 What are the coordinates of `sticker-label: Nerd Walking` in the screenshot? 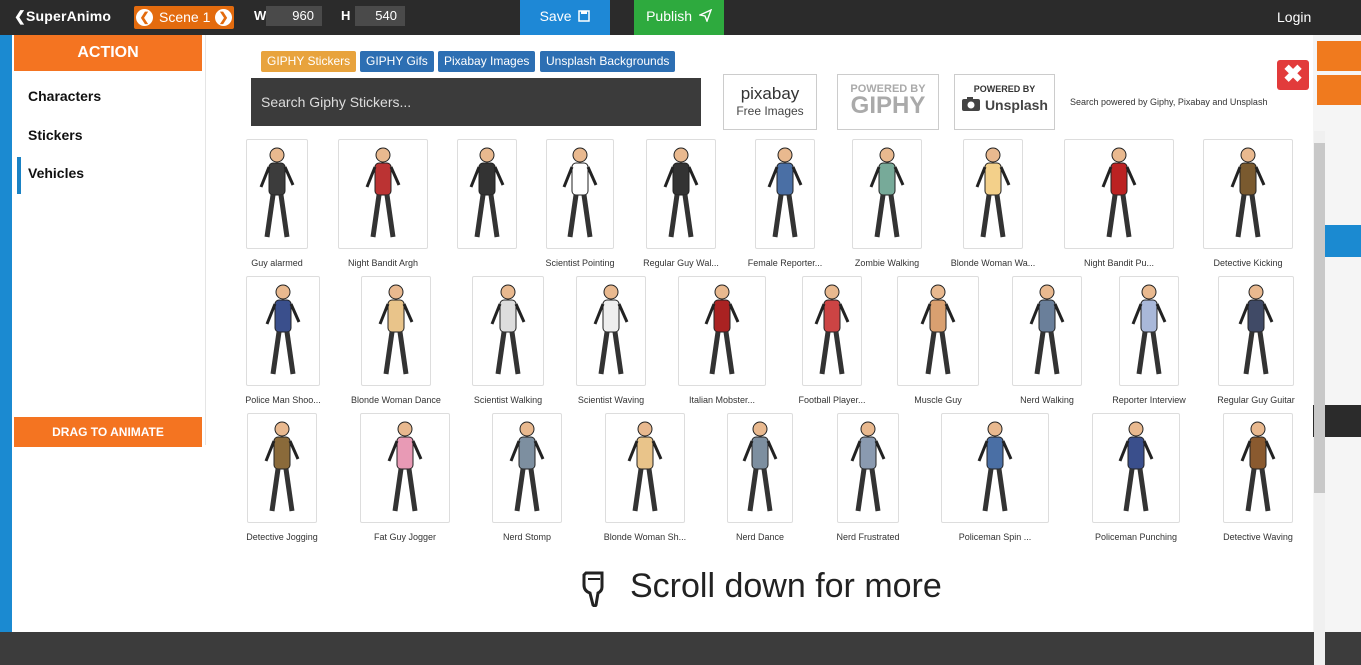 It's located at (1047, 400).